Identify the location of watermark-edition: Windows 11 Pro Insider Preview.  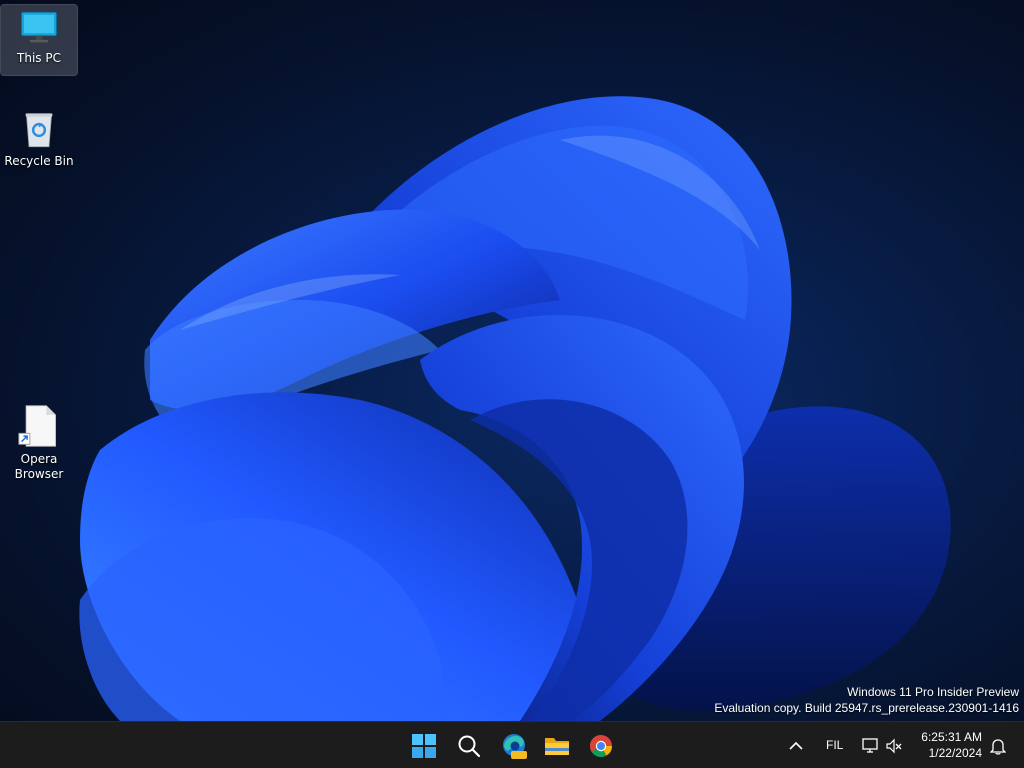
(933, 692).